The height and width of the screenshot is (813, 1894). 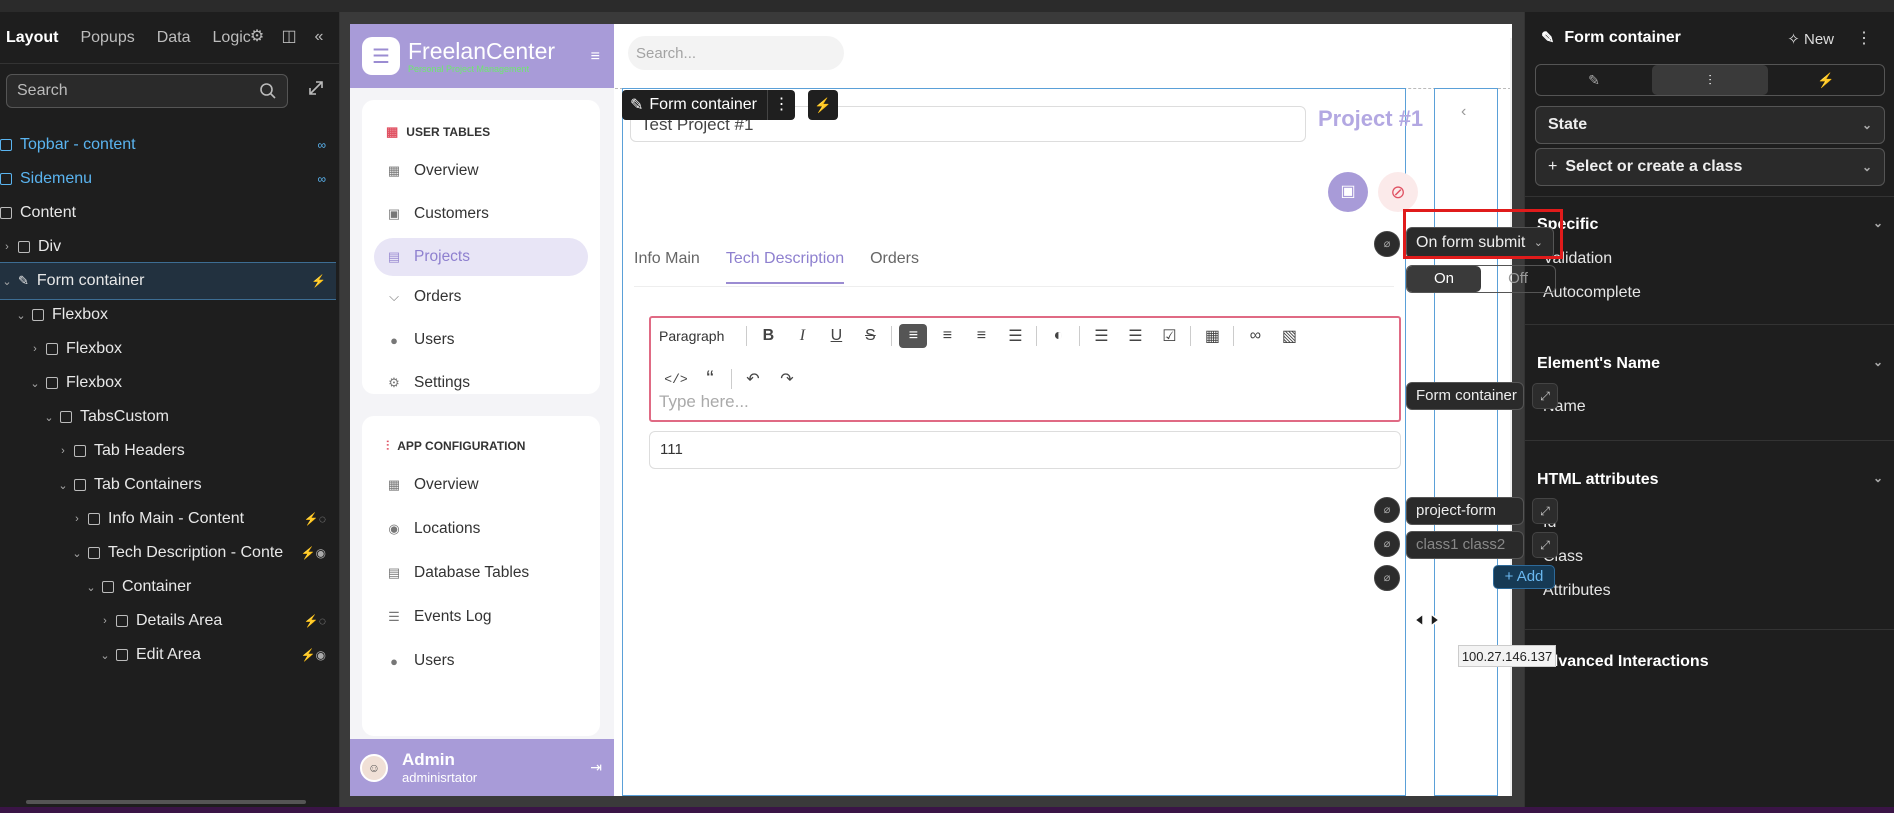 What do you see at coordinates (1135, 336) in the screenshot?
I see `numbered-list-icon: ☰` at bounding box center [1135, 336].